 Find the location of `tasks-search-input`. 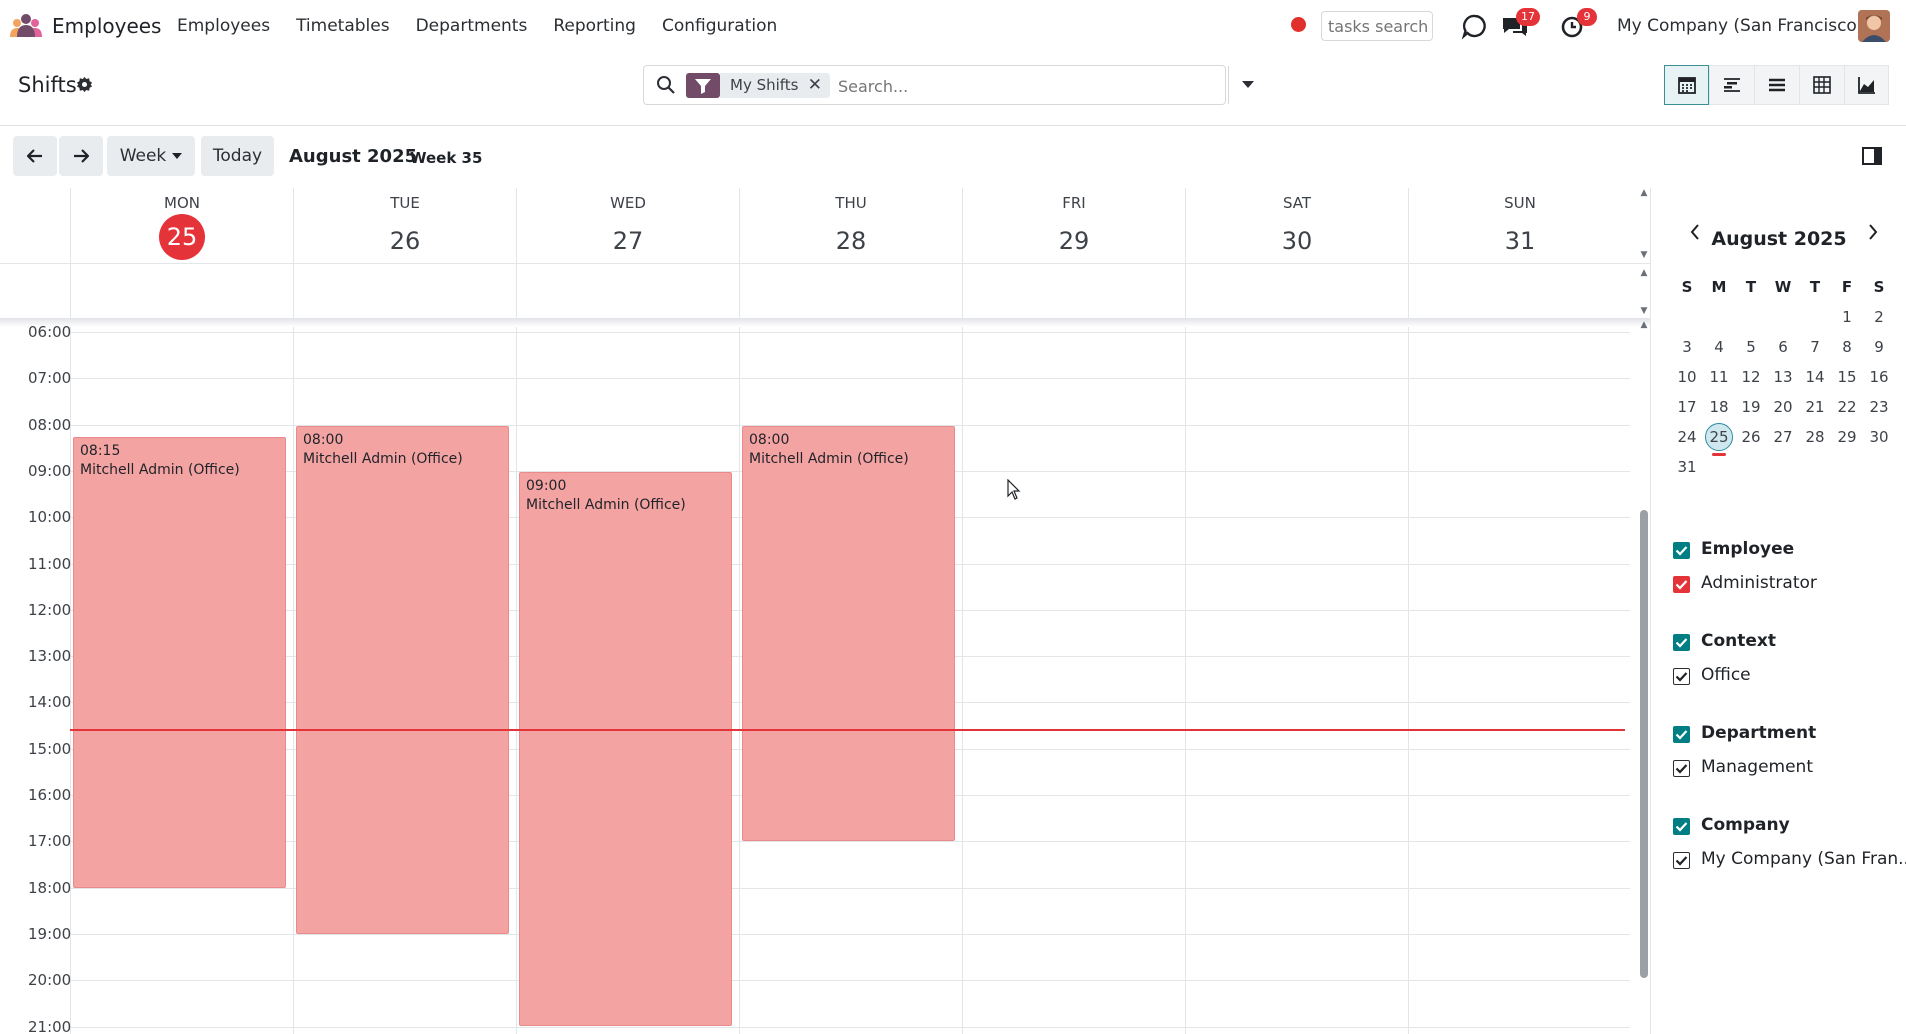

tasks-search-input is located at coordinates (1377, 26).